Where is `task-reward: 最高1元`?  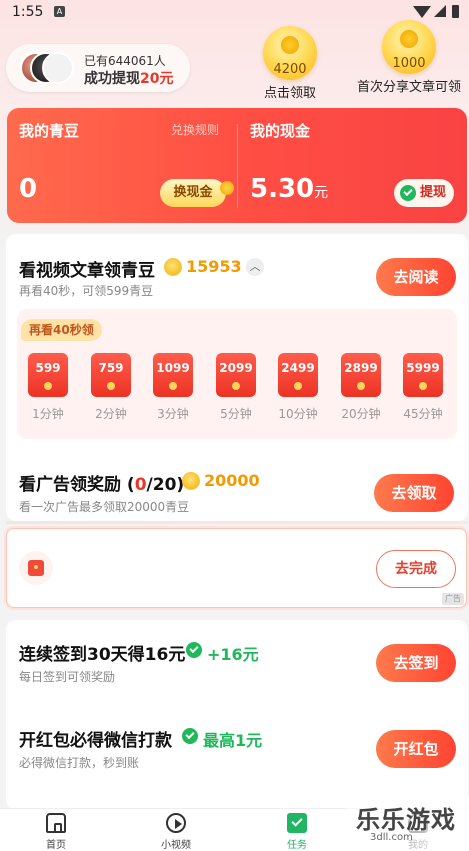
task-reward: 最高1元 is located at coordinates (233, 740).